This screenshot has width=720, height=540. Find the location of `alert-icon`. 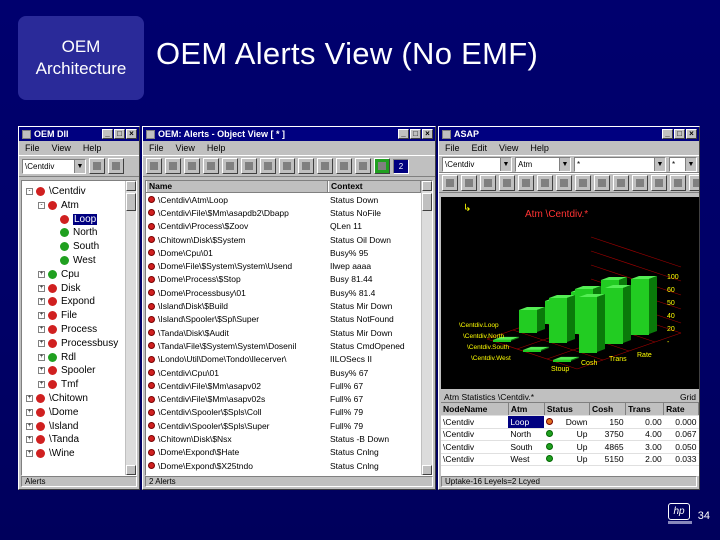

alert-icon is located at coordinates (344, 166).